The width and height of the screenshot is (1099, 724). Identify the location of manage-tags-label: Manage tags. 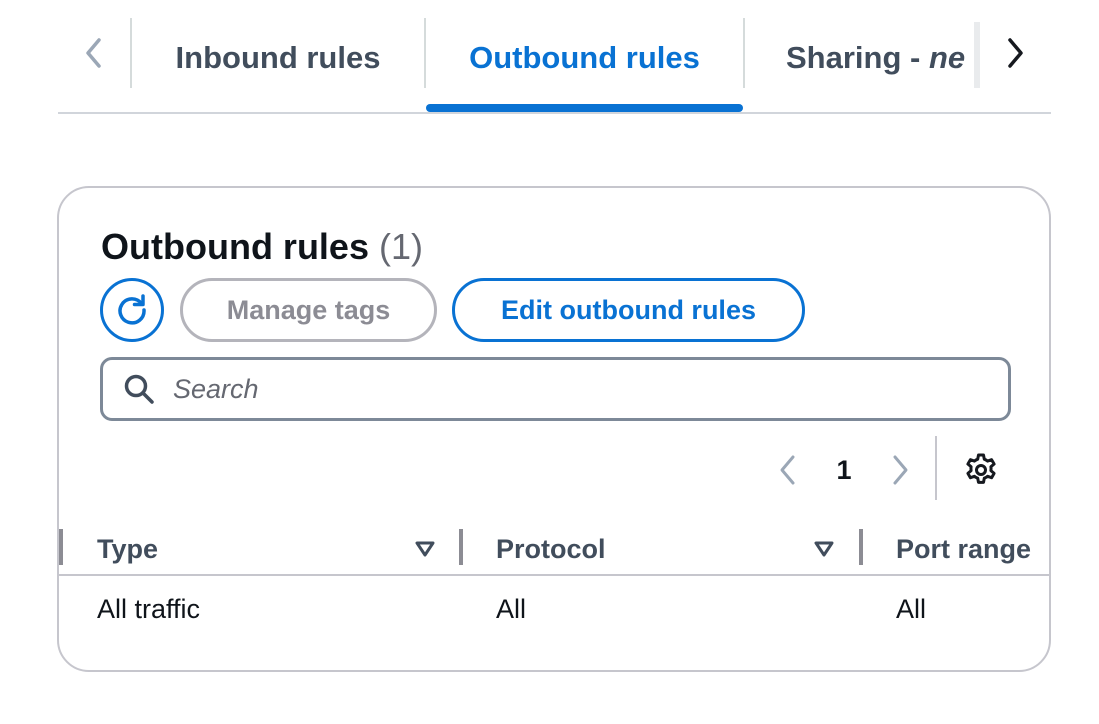
(308, 309).